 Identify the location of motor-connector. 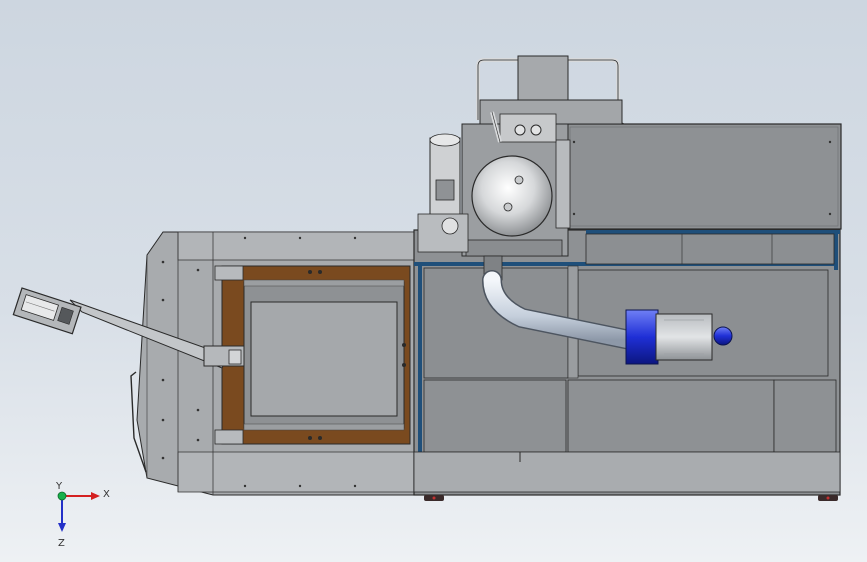
(723, 336).